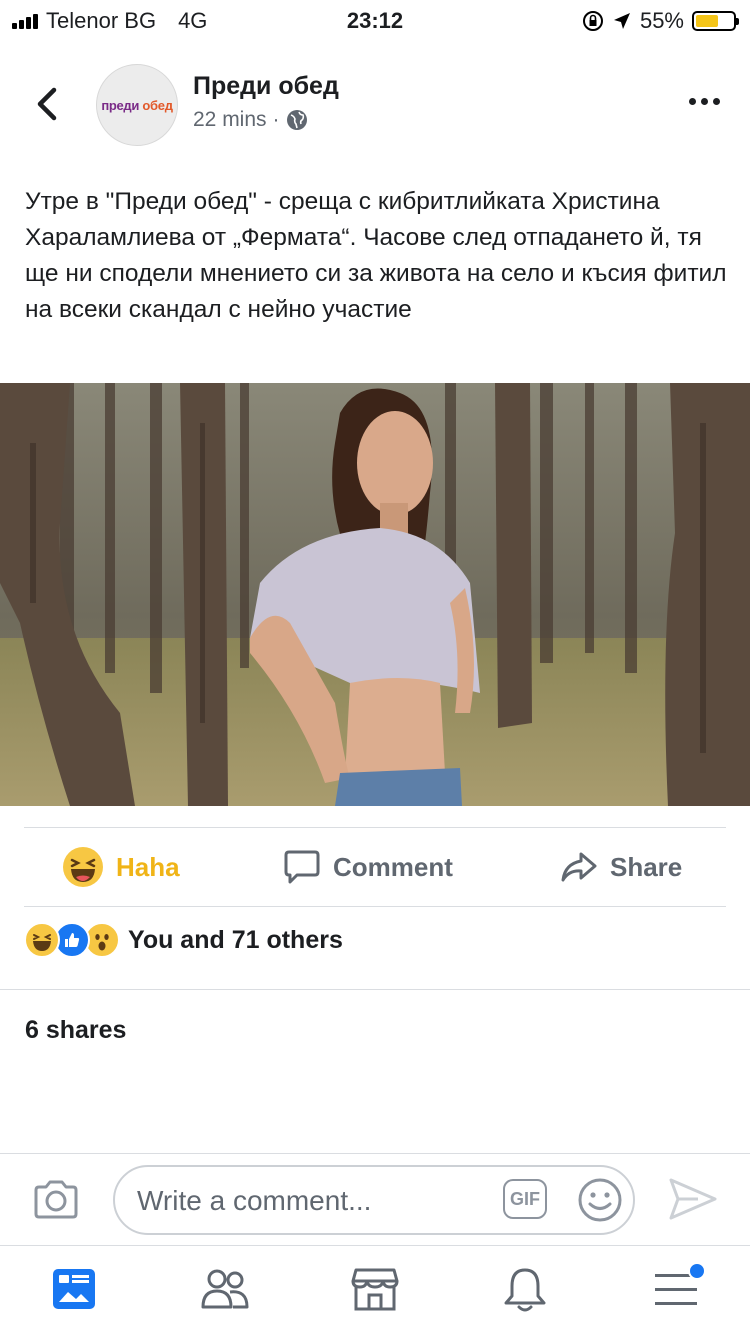  Describe the element at coordinates (235, 939) in the screenshot. I see `reactions-text: You and 71 others` at that location.